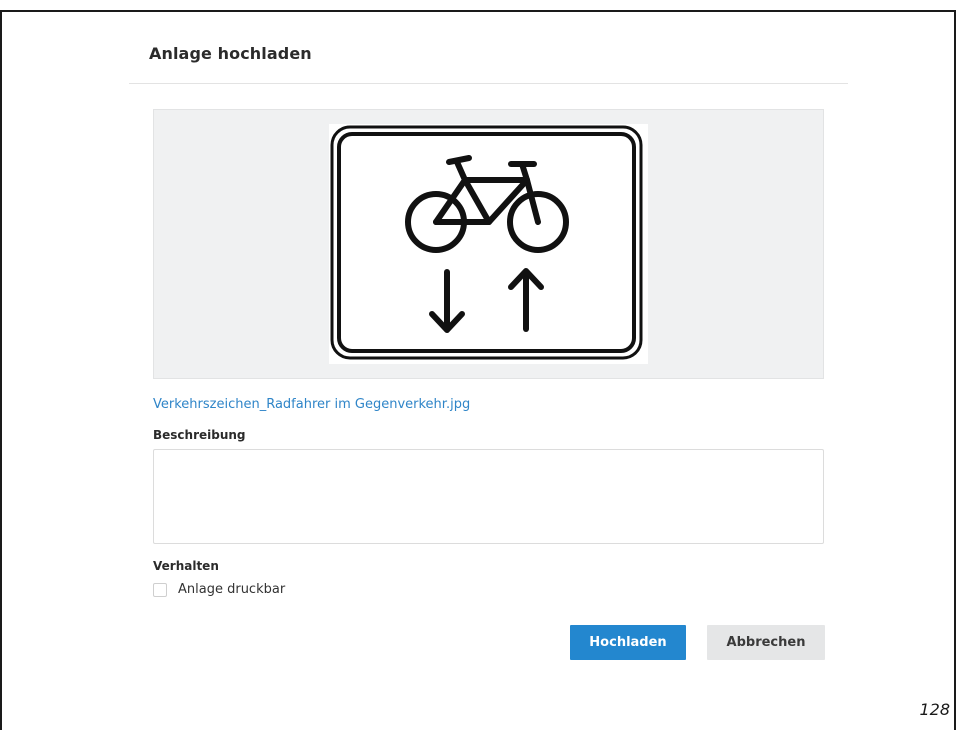 The width and height of the screenshot is (959, 730). I want to click on printable-checkbox, so click(160, 589).